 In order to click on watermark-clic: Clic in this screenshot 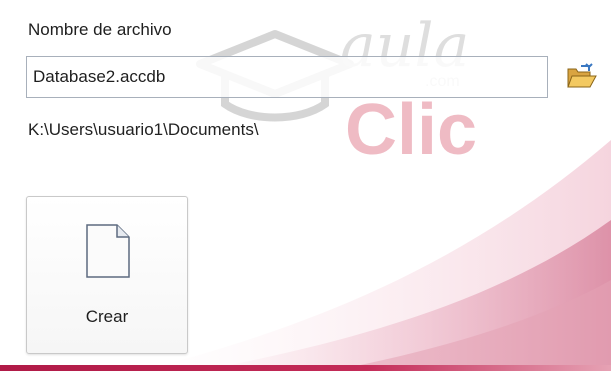, I will do `click(411, 130)`.